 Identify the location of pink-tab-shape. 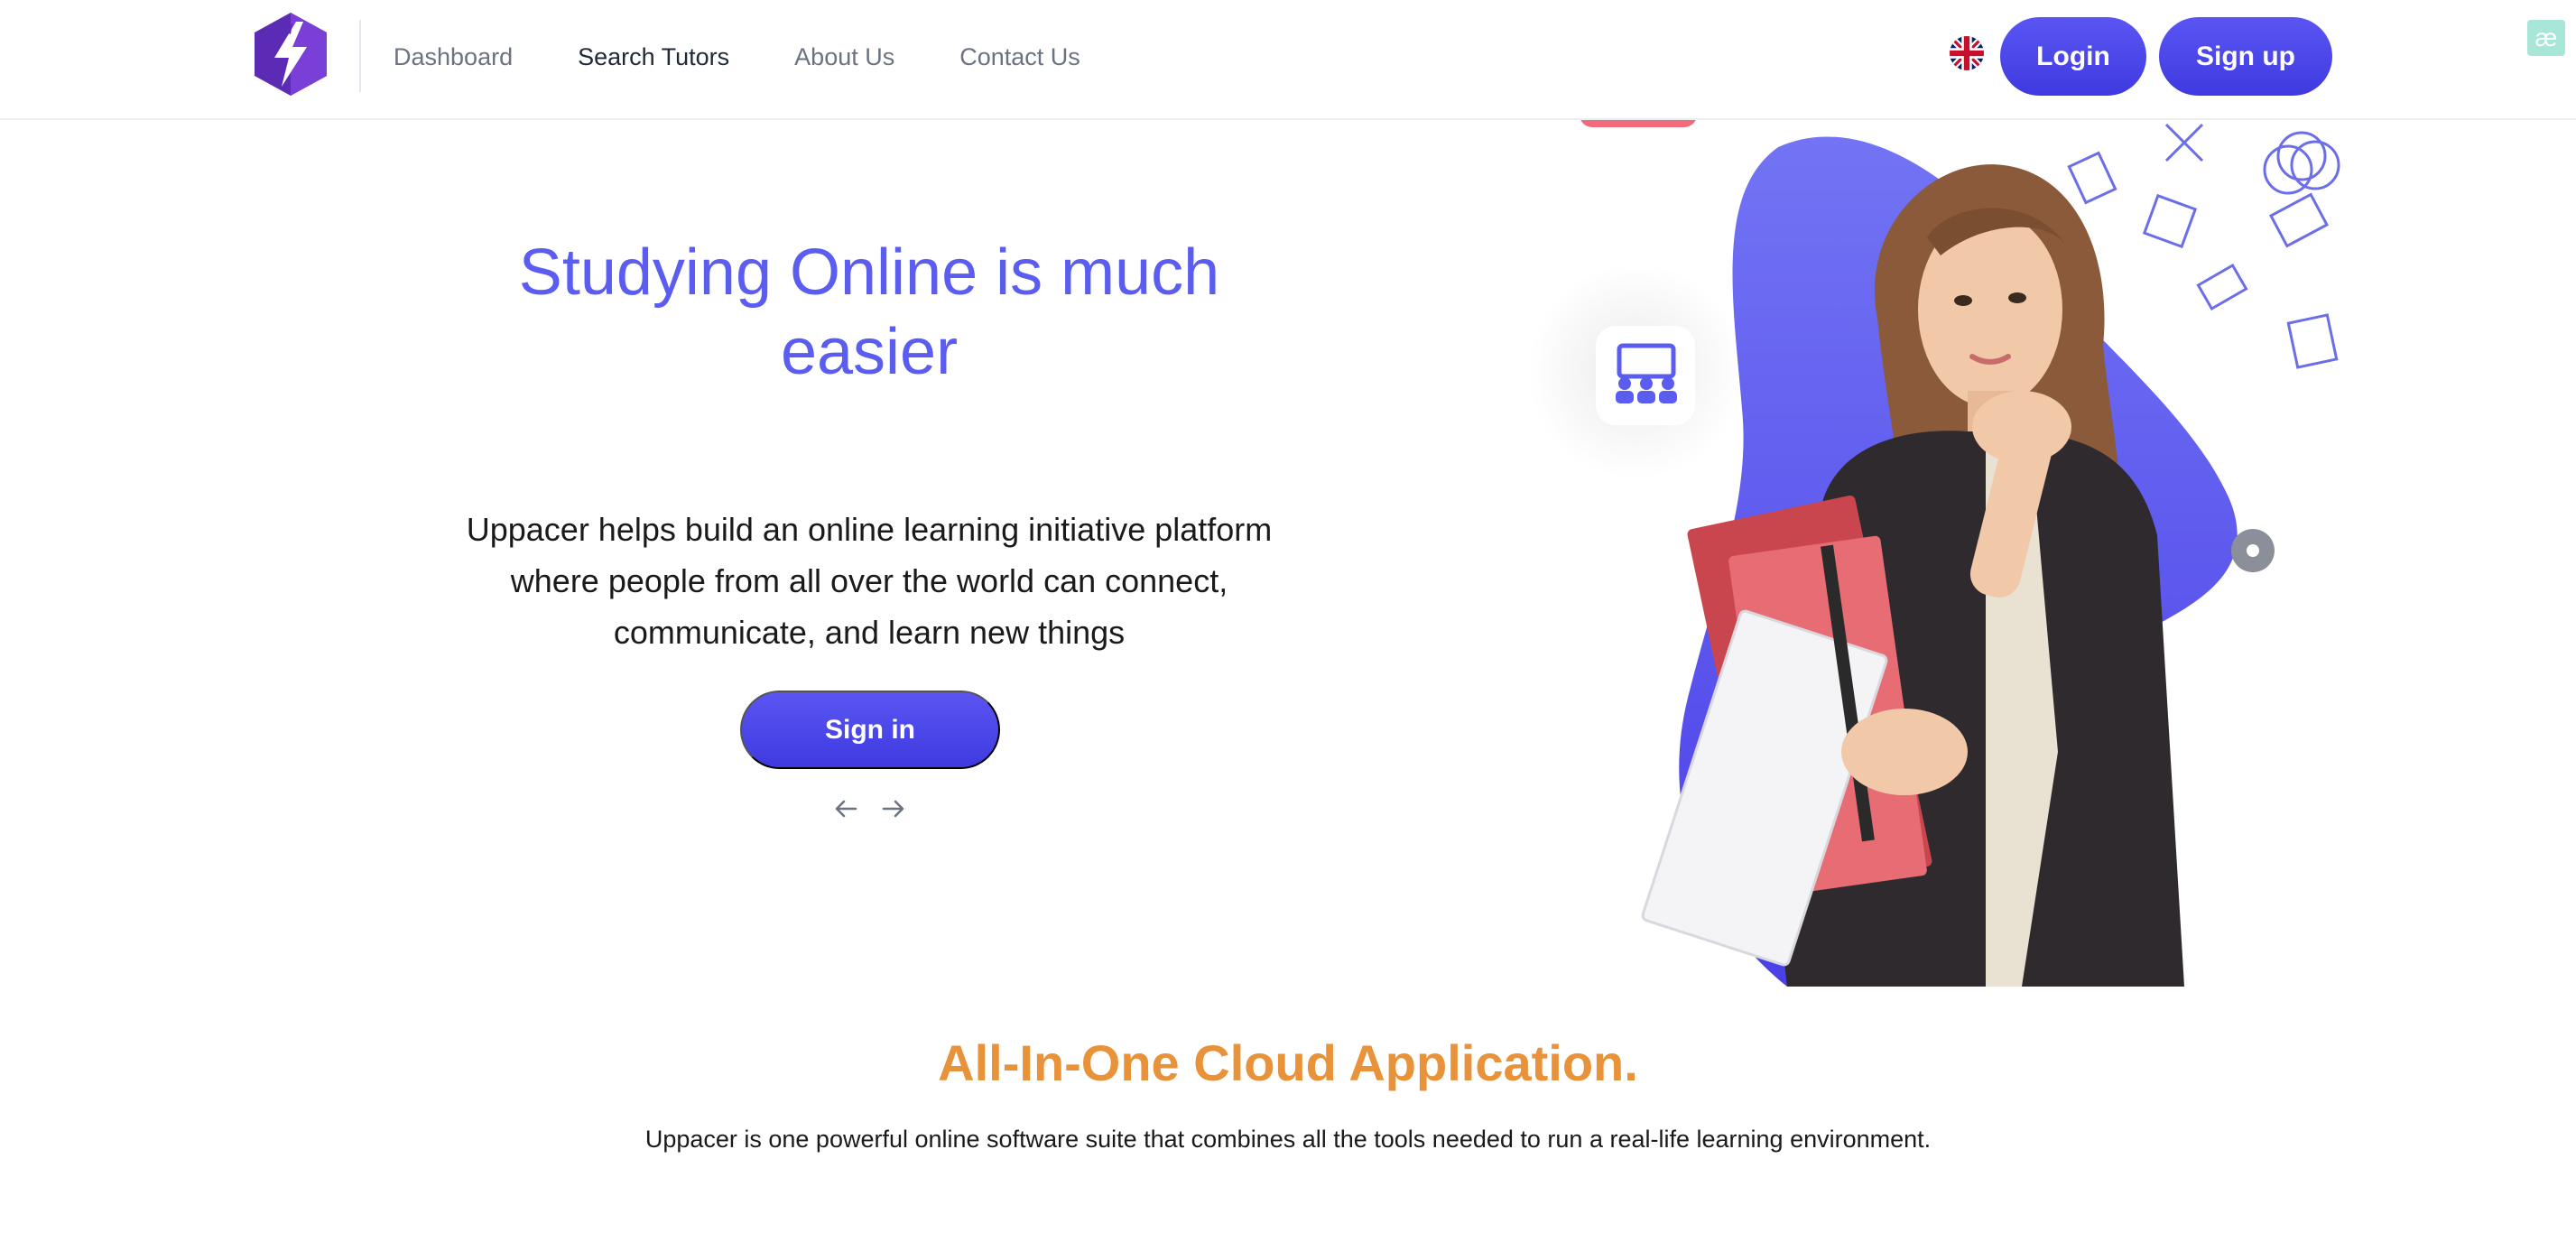
(1638, 115).